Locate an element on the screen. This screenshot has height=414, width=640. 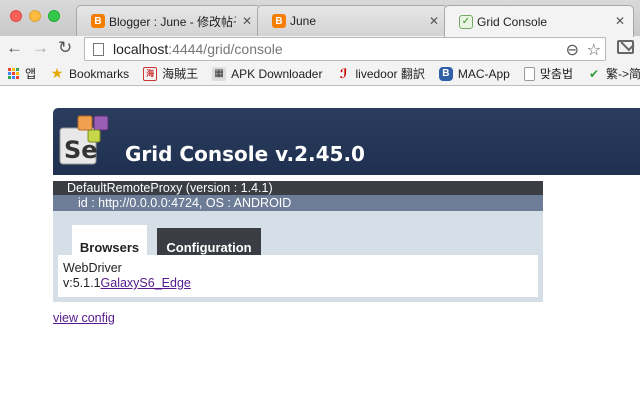
page-title: Grid Console v.2.45.0 is located at coordinates (245, 154).